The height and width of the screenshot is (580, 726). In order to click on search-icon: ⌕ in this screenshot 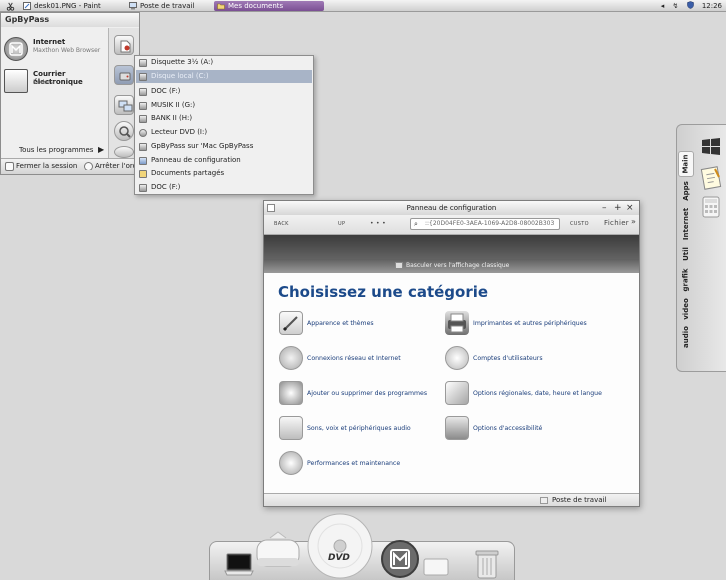, I will do `click(416, 224)`.